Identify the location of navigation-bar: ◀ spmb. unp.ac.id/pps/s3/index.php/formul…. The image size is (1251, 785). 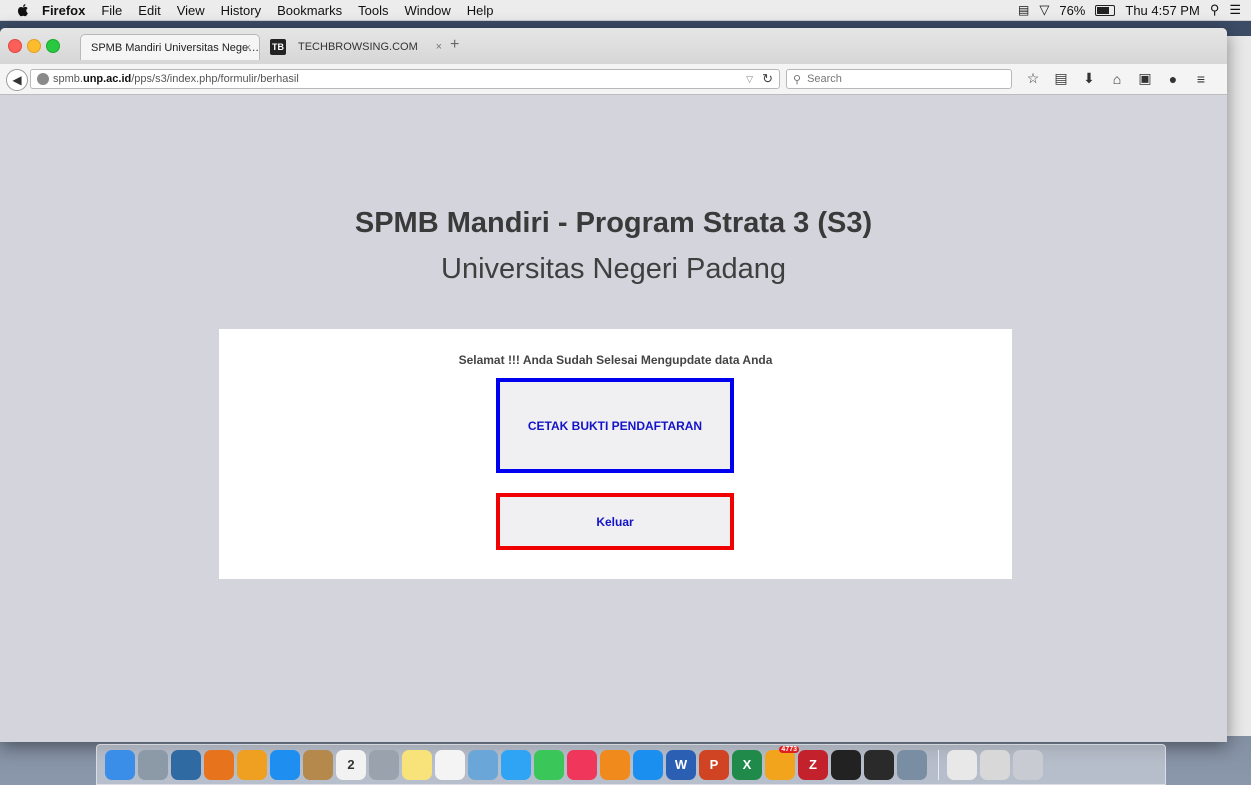
(613, 79).